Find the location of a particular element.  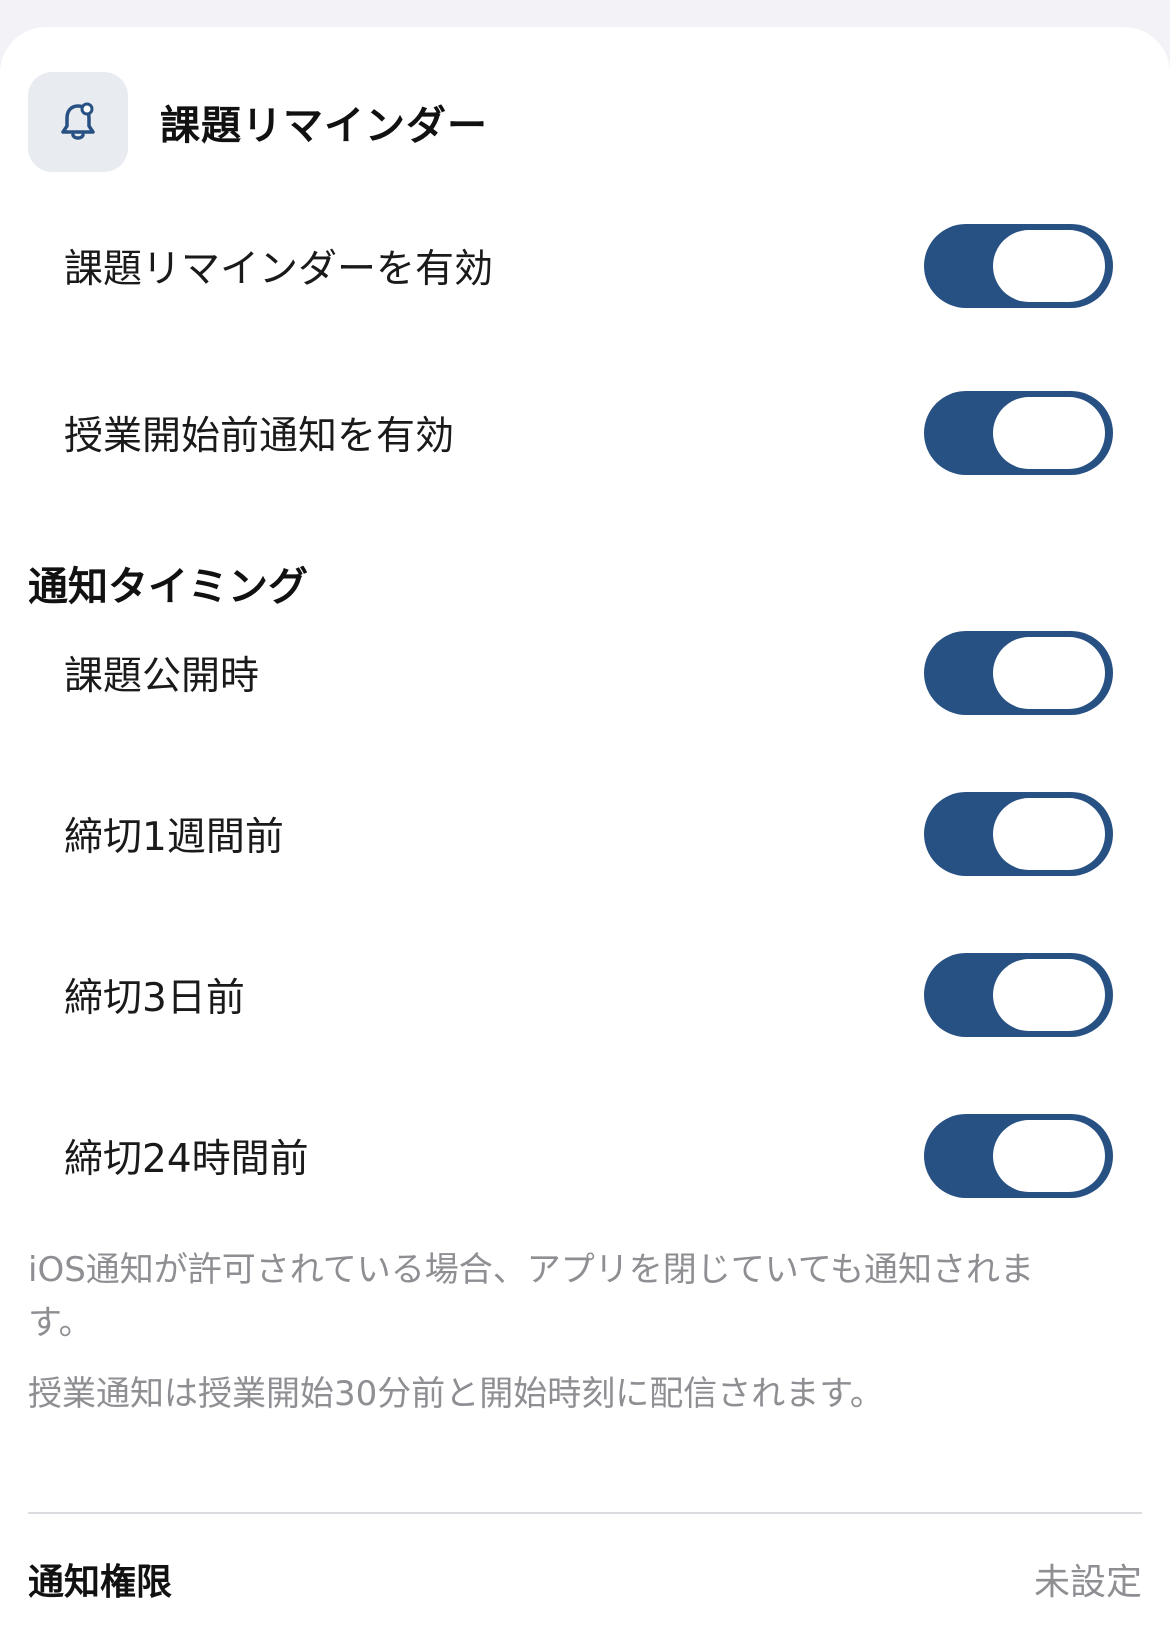

timing-section-title: 通知タイミング is located at coordinates (168, 587).